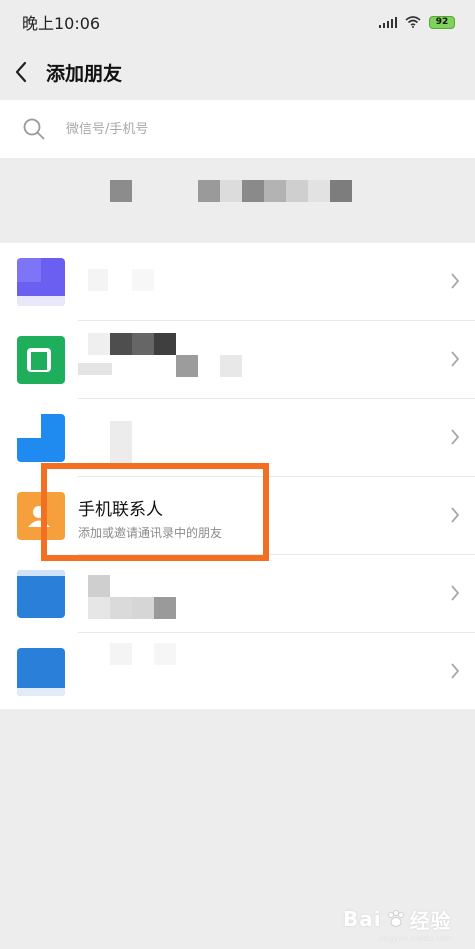 The height and width of the screenshot is (949, 475). What do you see at coordinates (84, 73) in the screenshot?
I see `page-title: 添加朋友` at bounding box center [84, 73].